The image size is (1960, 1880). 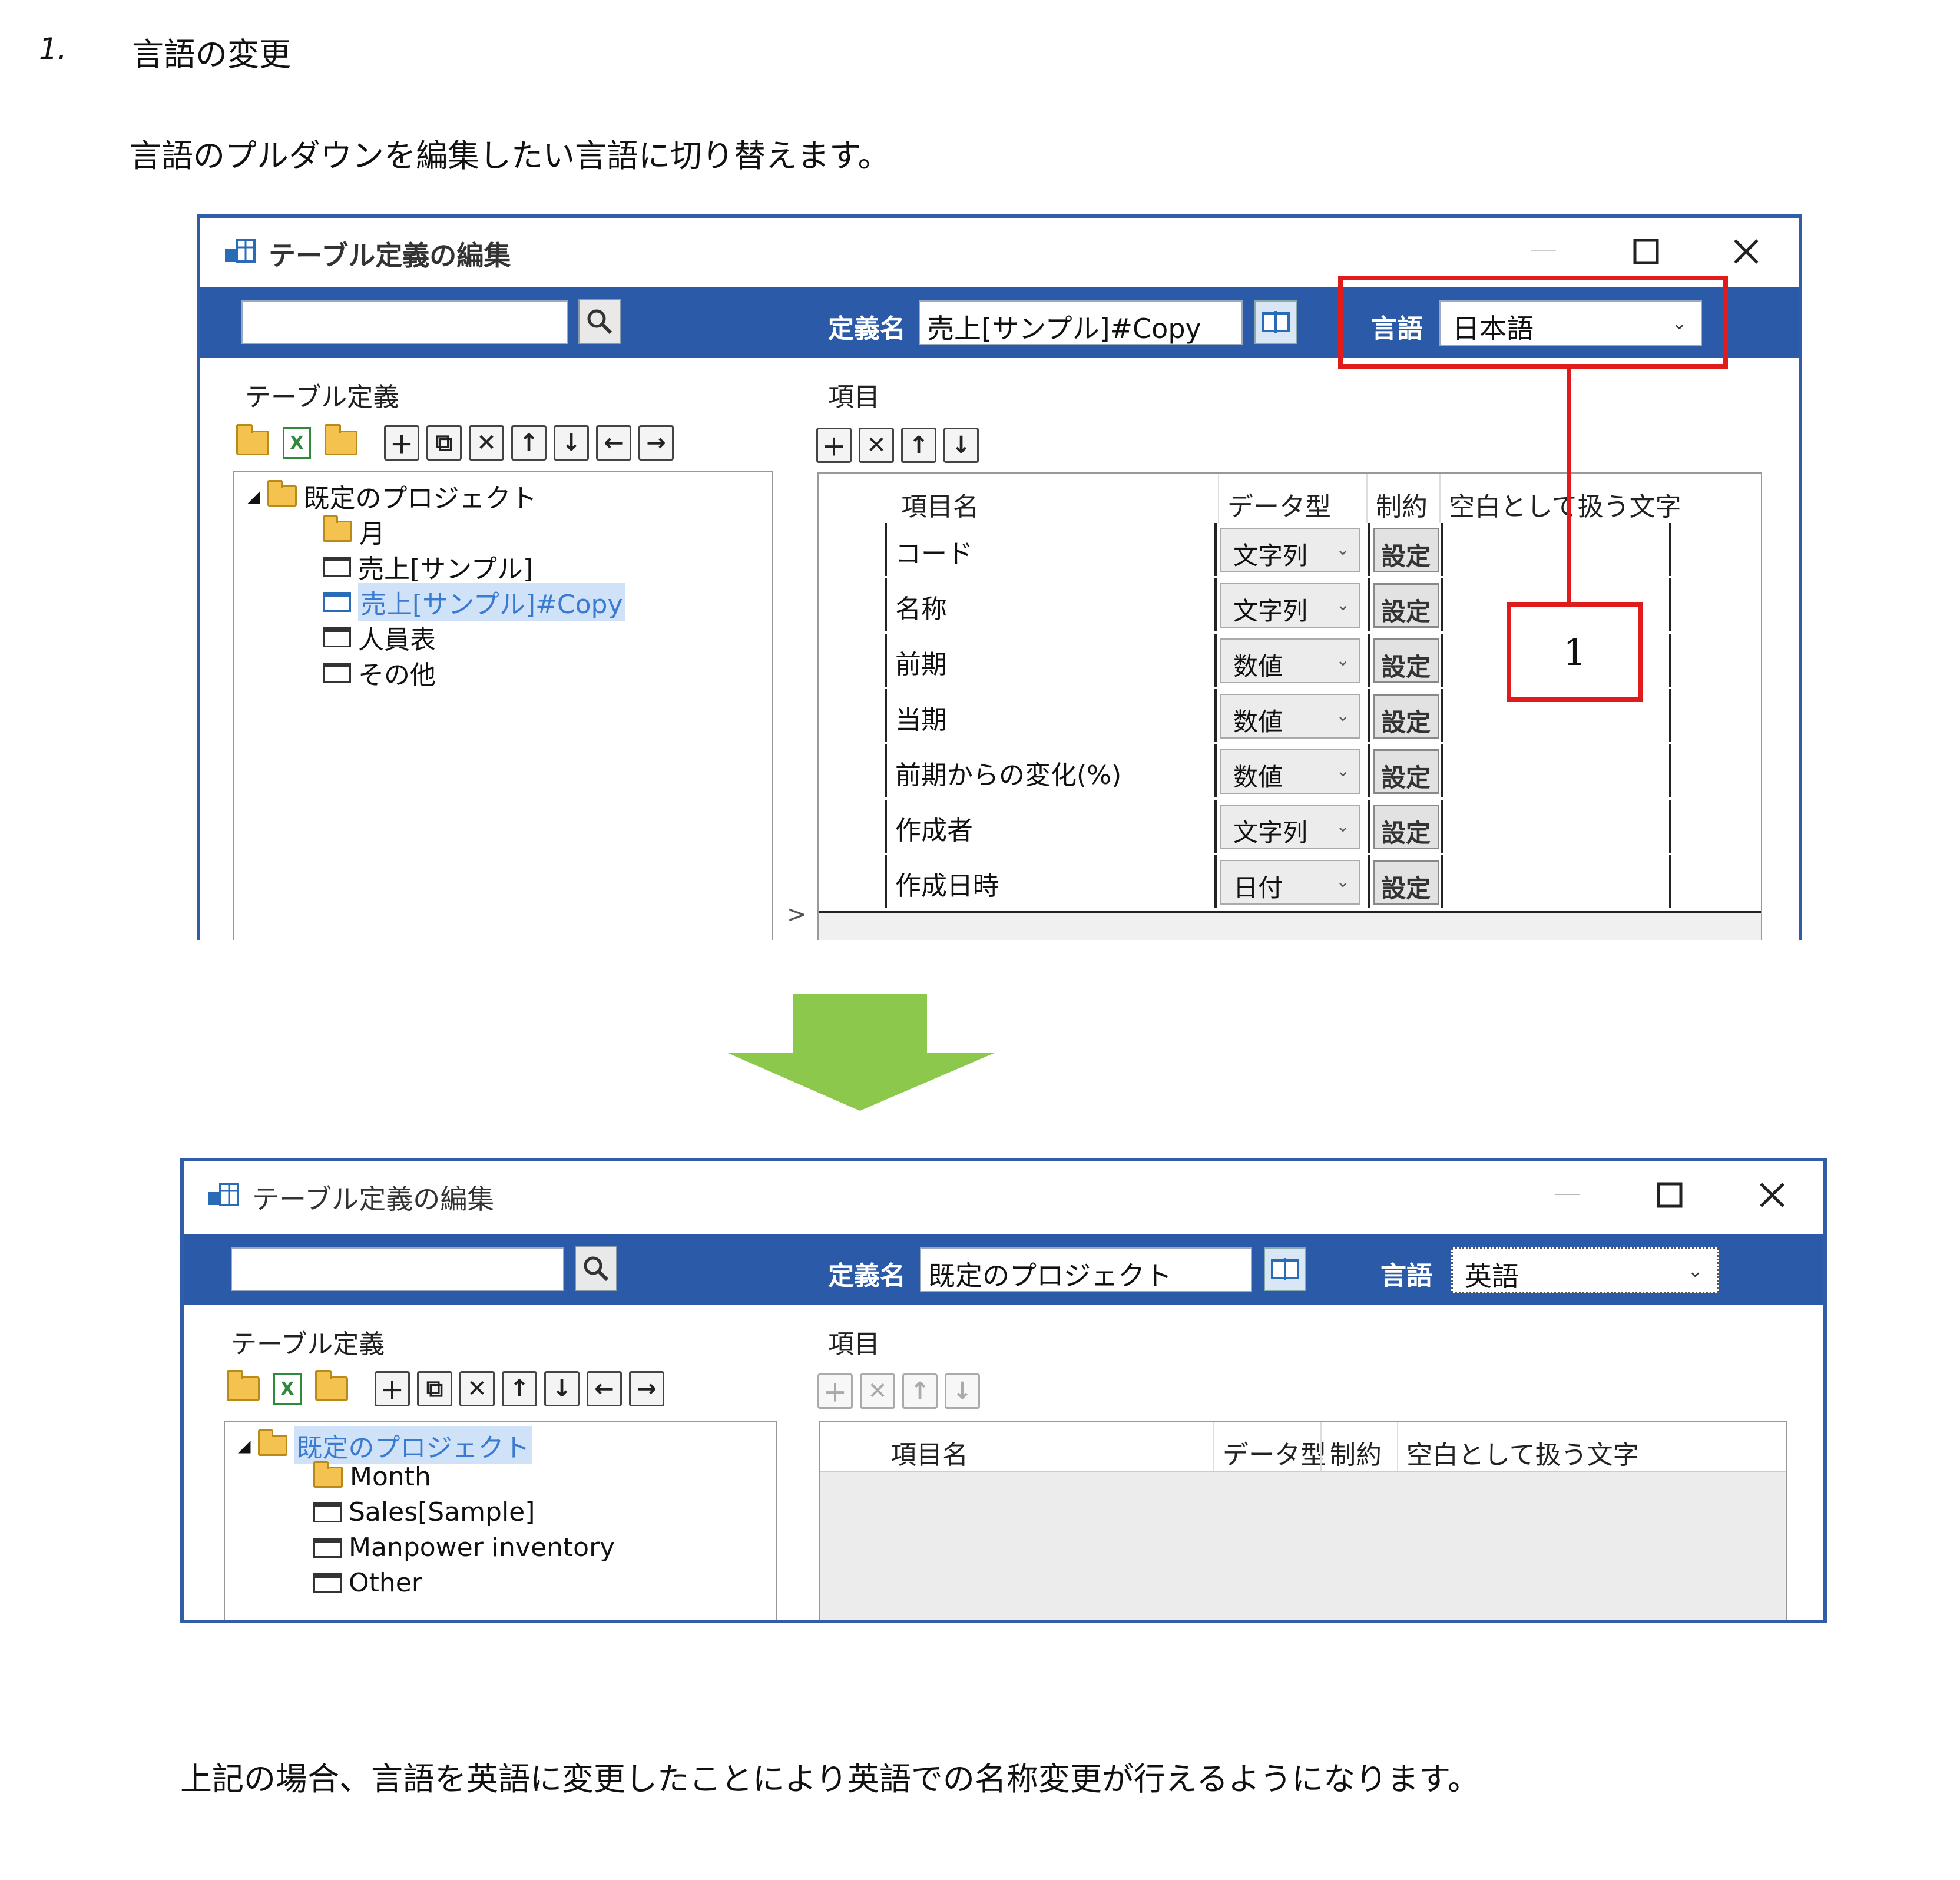 What do you see at coordinates (379, 672) in the screenshot?
I see `tree-node-other: その他` at bounding box center [379, 672].